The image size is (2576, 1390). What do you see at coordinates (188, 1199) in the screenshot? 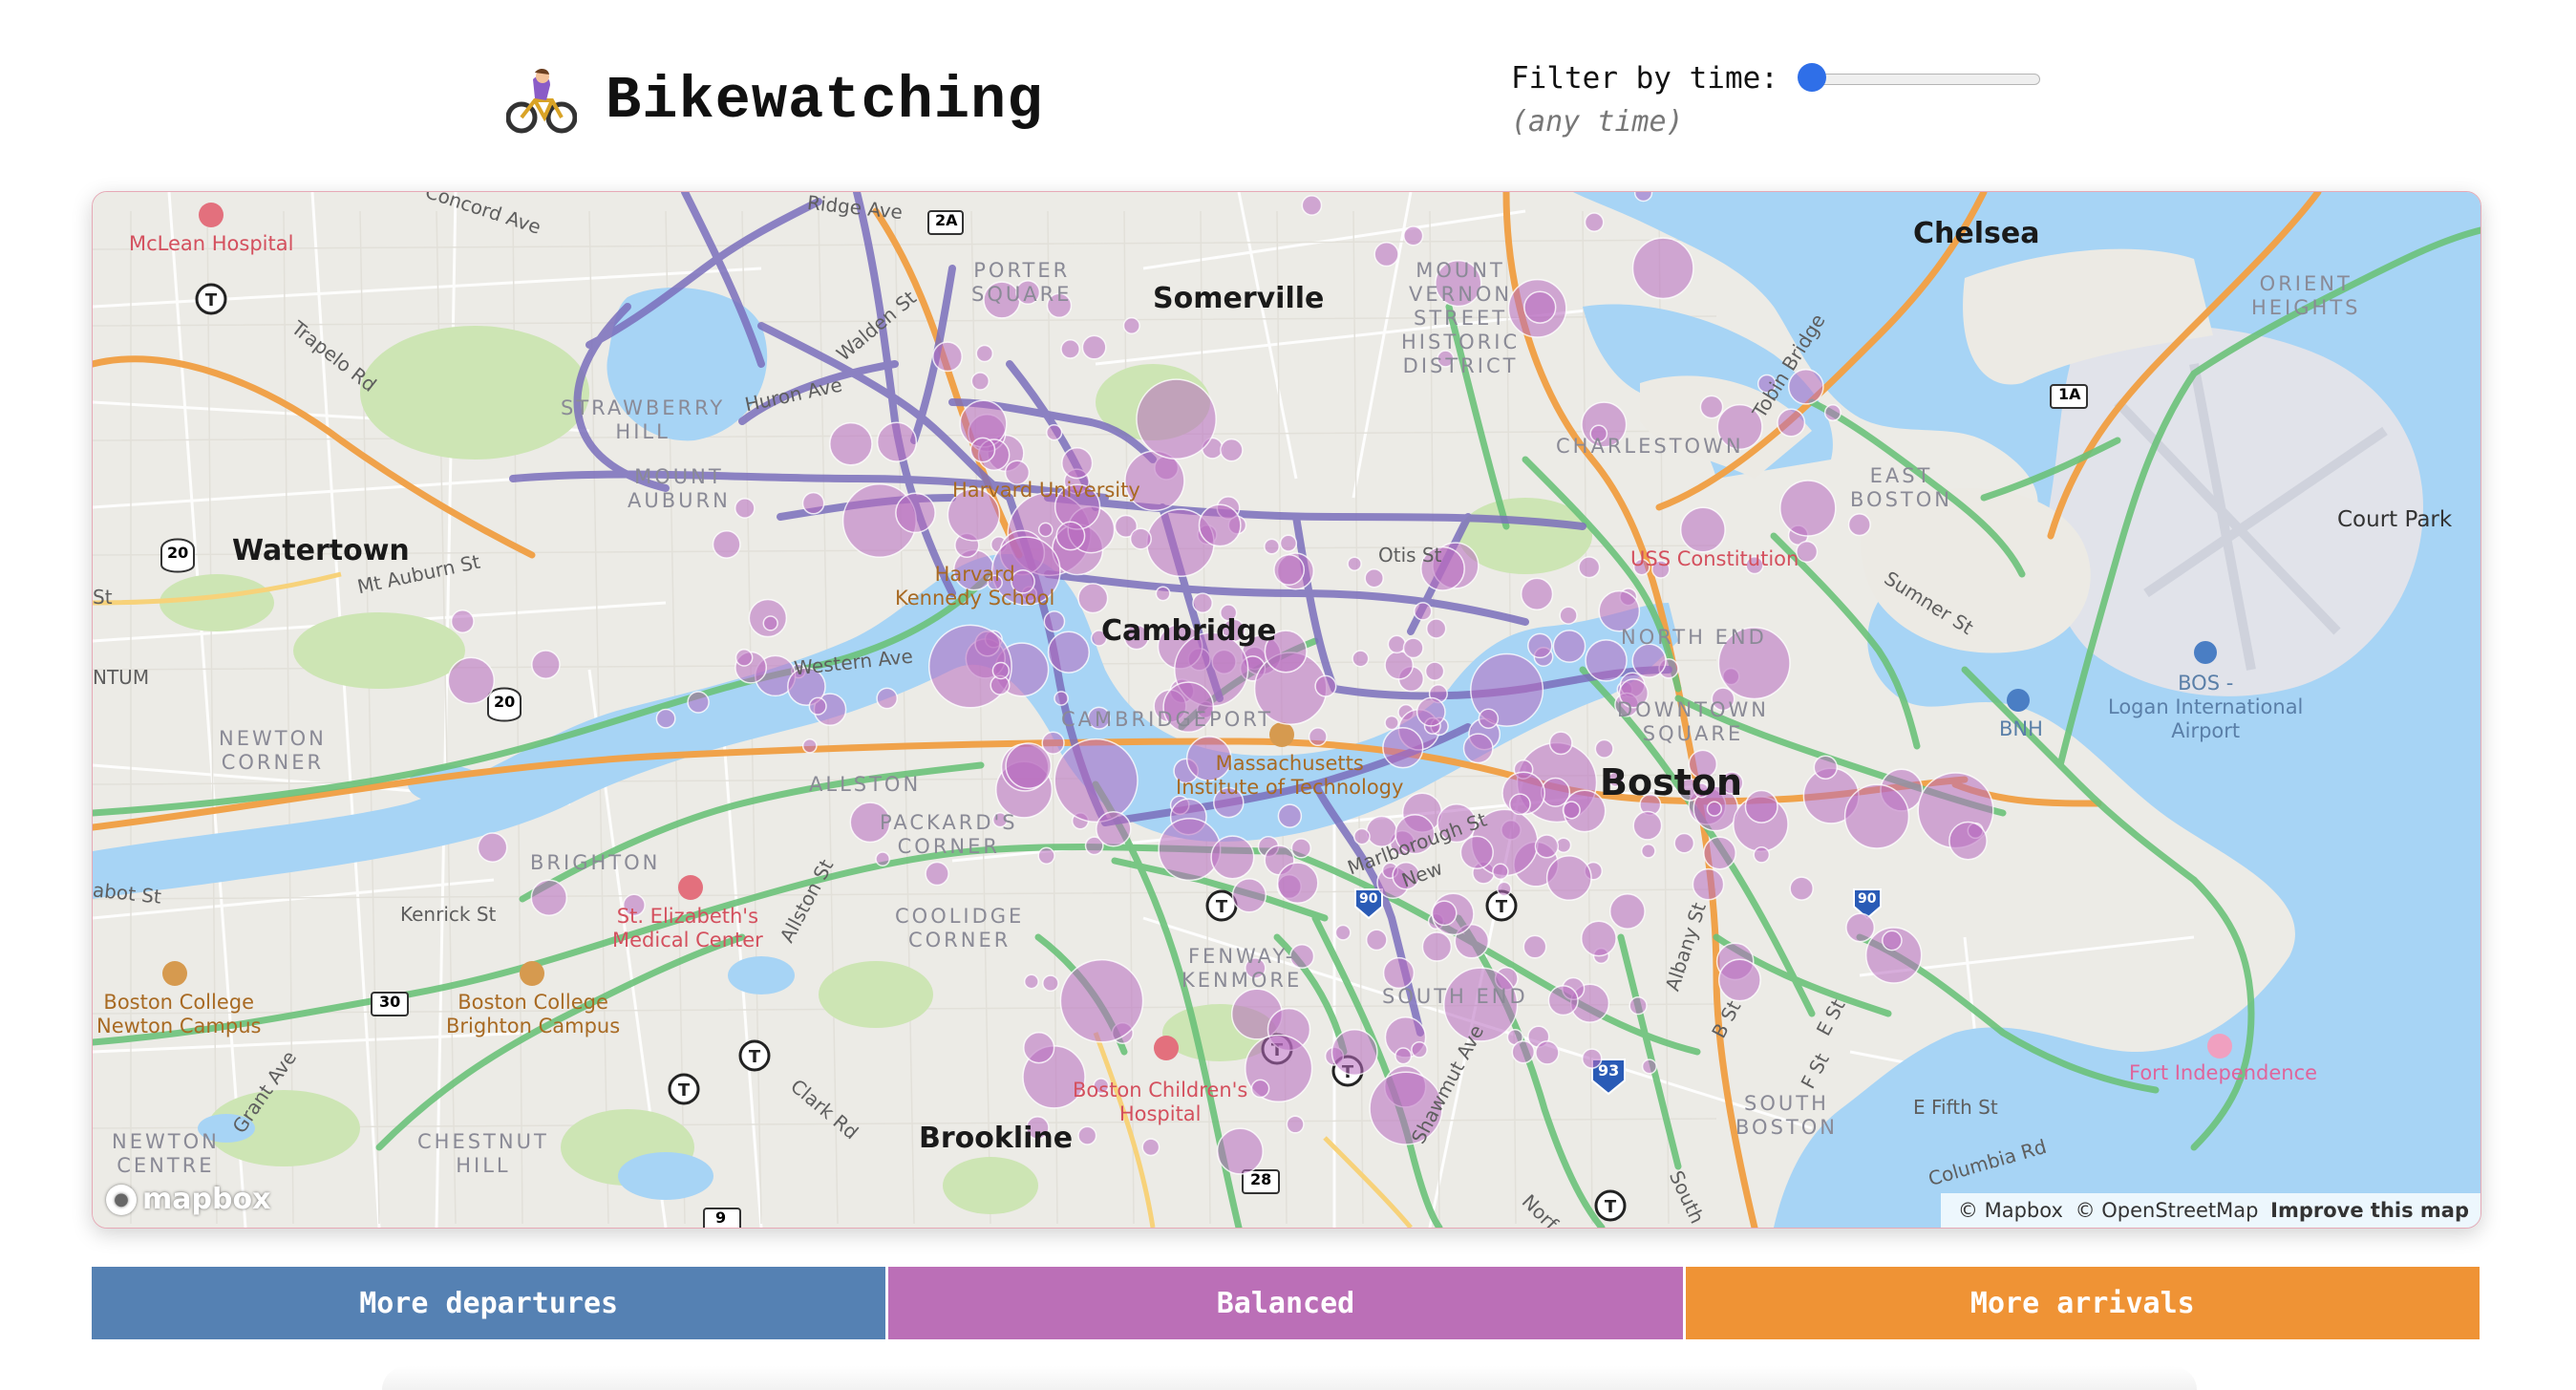
I see `mapbox-logo: ● mapbox` at bounding box center [188, 1199].